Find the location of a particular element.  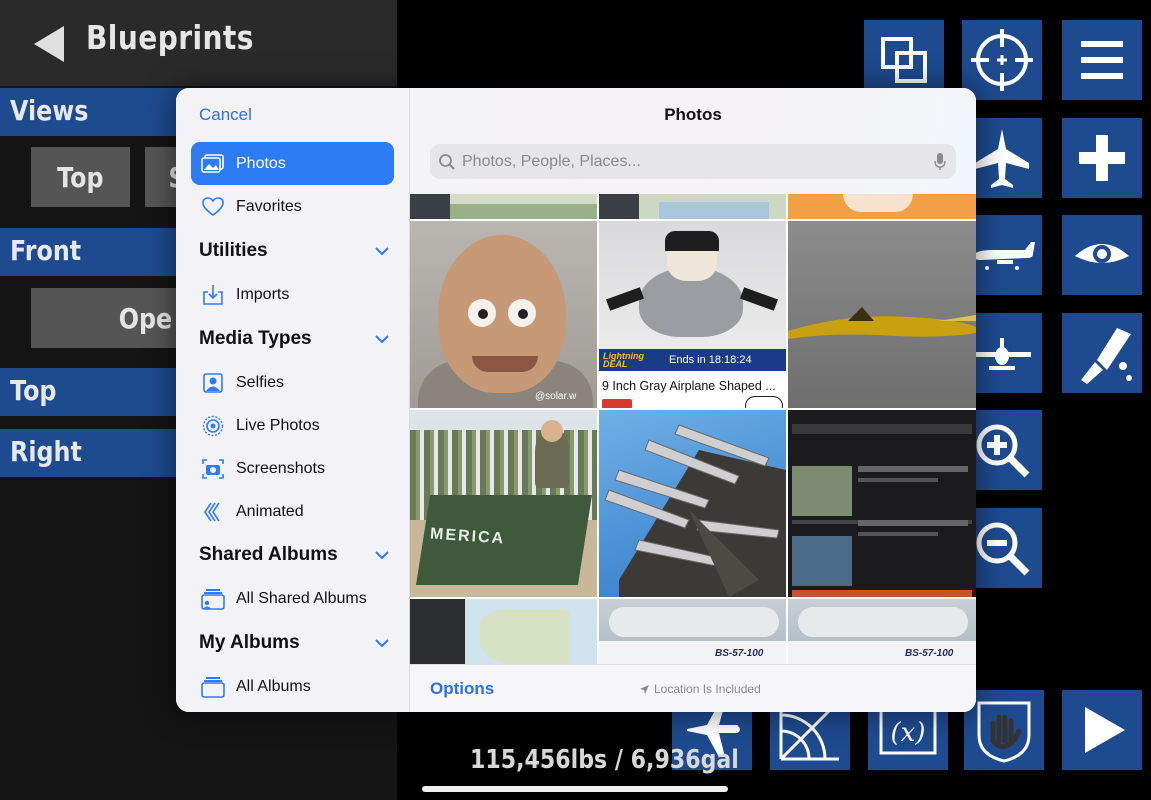

location-note: Location Is Included is located at coordinates (700, 689).